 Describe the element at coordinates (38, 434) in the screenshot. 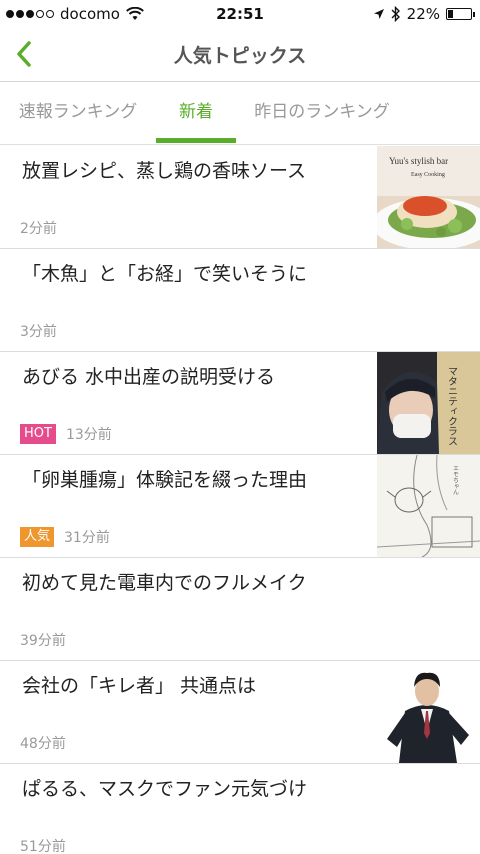

I see `hot-badge: HOT` at that location.